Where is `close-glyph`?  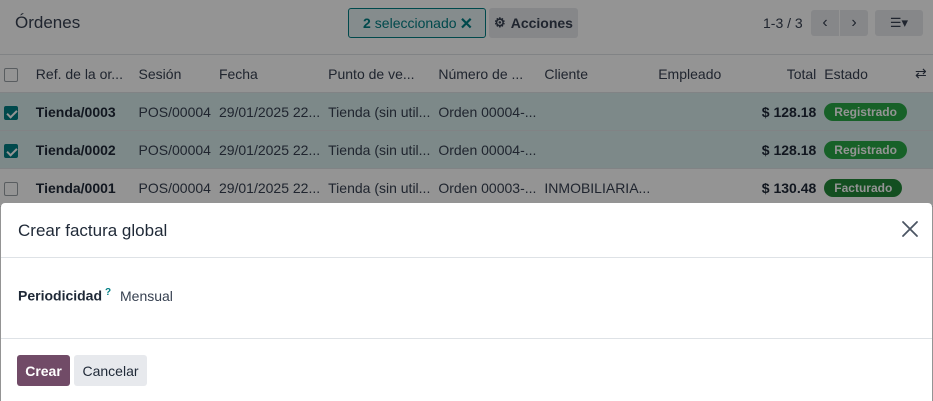 close-glyph is located at coordinates (910, 229).